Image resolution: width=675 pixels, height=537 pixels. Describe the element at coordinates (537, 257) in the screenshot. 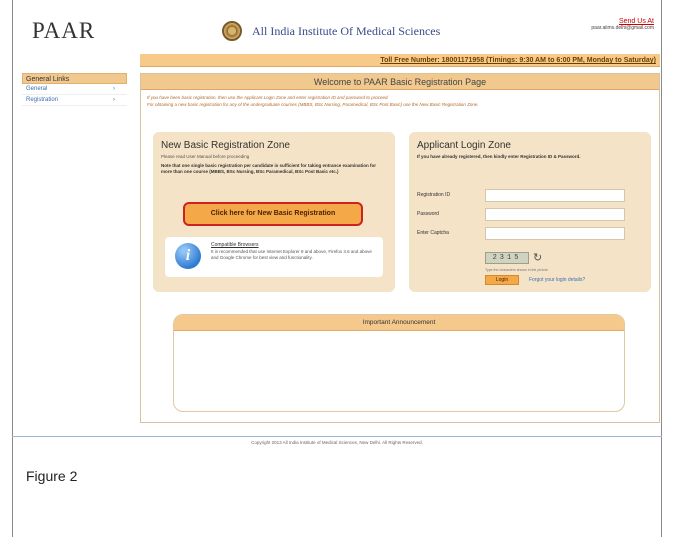

I see `refresh-captcha-icon: ↻` at that location.